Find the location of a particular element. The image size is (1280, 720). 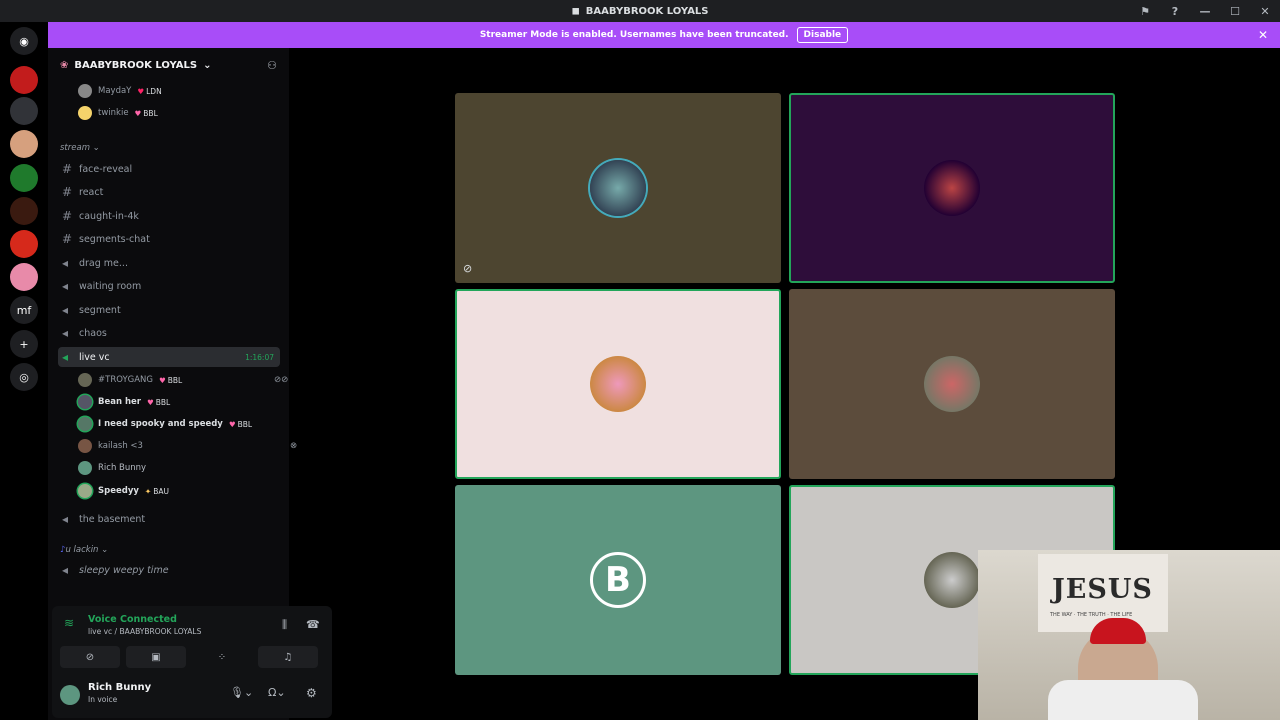

activities-button: ⁘ is located at coordinates (222, 657).